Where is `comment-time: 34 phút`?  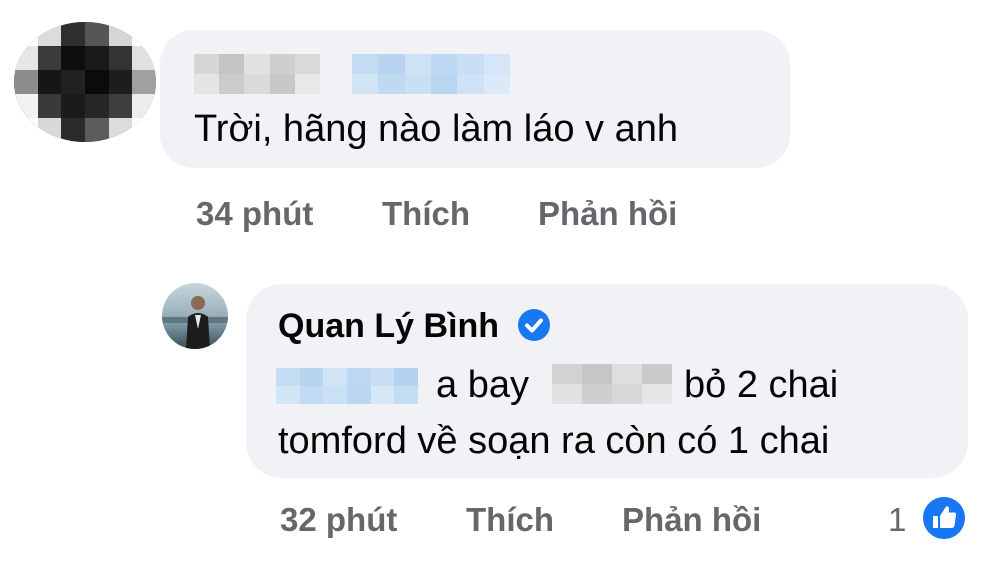 comment-time: 34 phút is located at coordinates (254, 214).